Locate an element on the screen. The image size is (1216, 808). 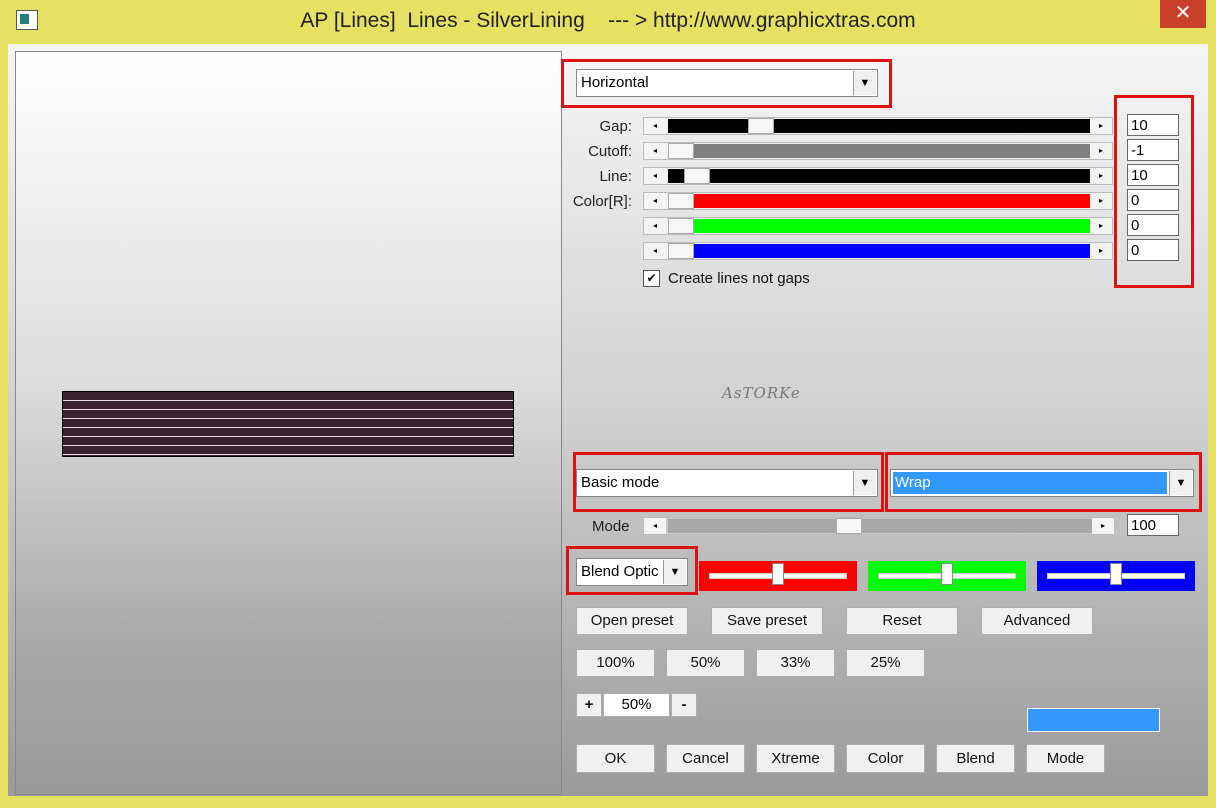
color-r-slider: ◂ ▸ is located at coordinates (878, 201).